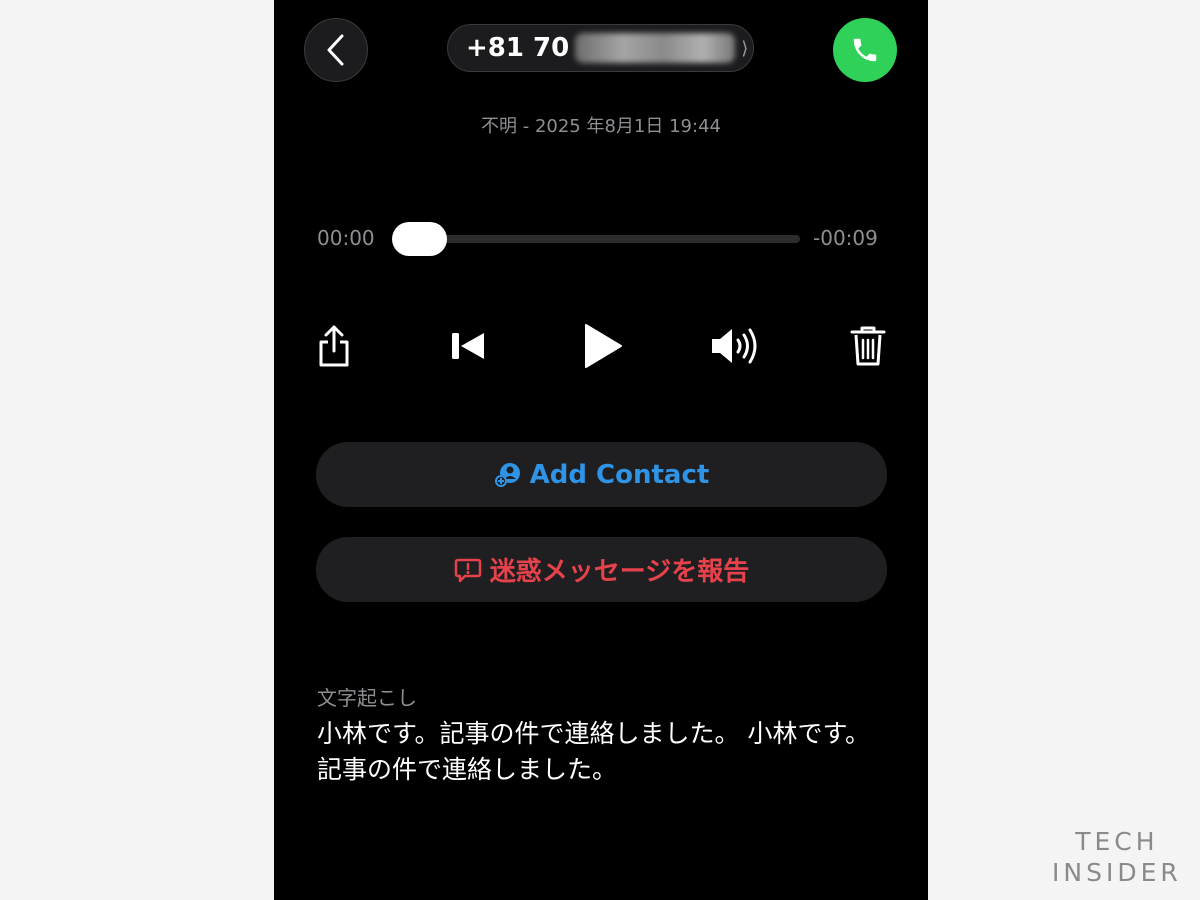 The image size is (1200, 900). I want to click on share-icon, so click(334, 346).